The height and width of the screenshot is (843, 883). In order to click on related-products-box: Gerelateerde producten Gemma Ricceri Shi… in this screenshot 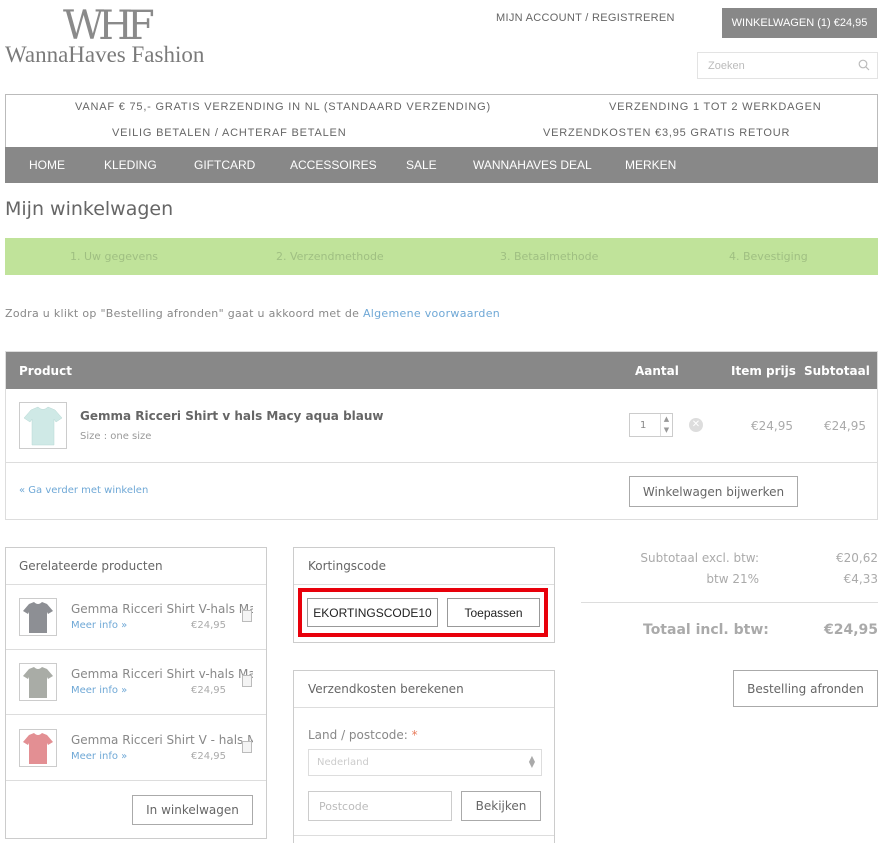, I will do `click(136, 693)`.